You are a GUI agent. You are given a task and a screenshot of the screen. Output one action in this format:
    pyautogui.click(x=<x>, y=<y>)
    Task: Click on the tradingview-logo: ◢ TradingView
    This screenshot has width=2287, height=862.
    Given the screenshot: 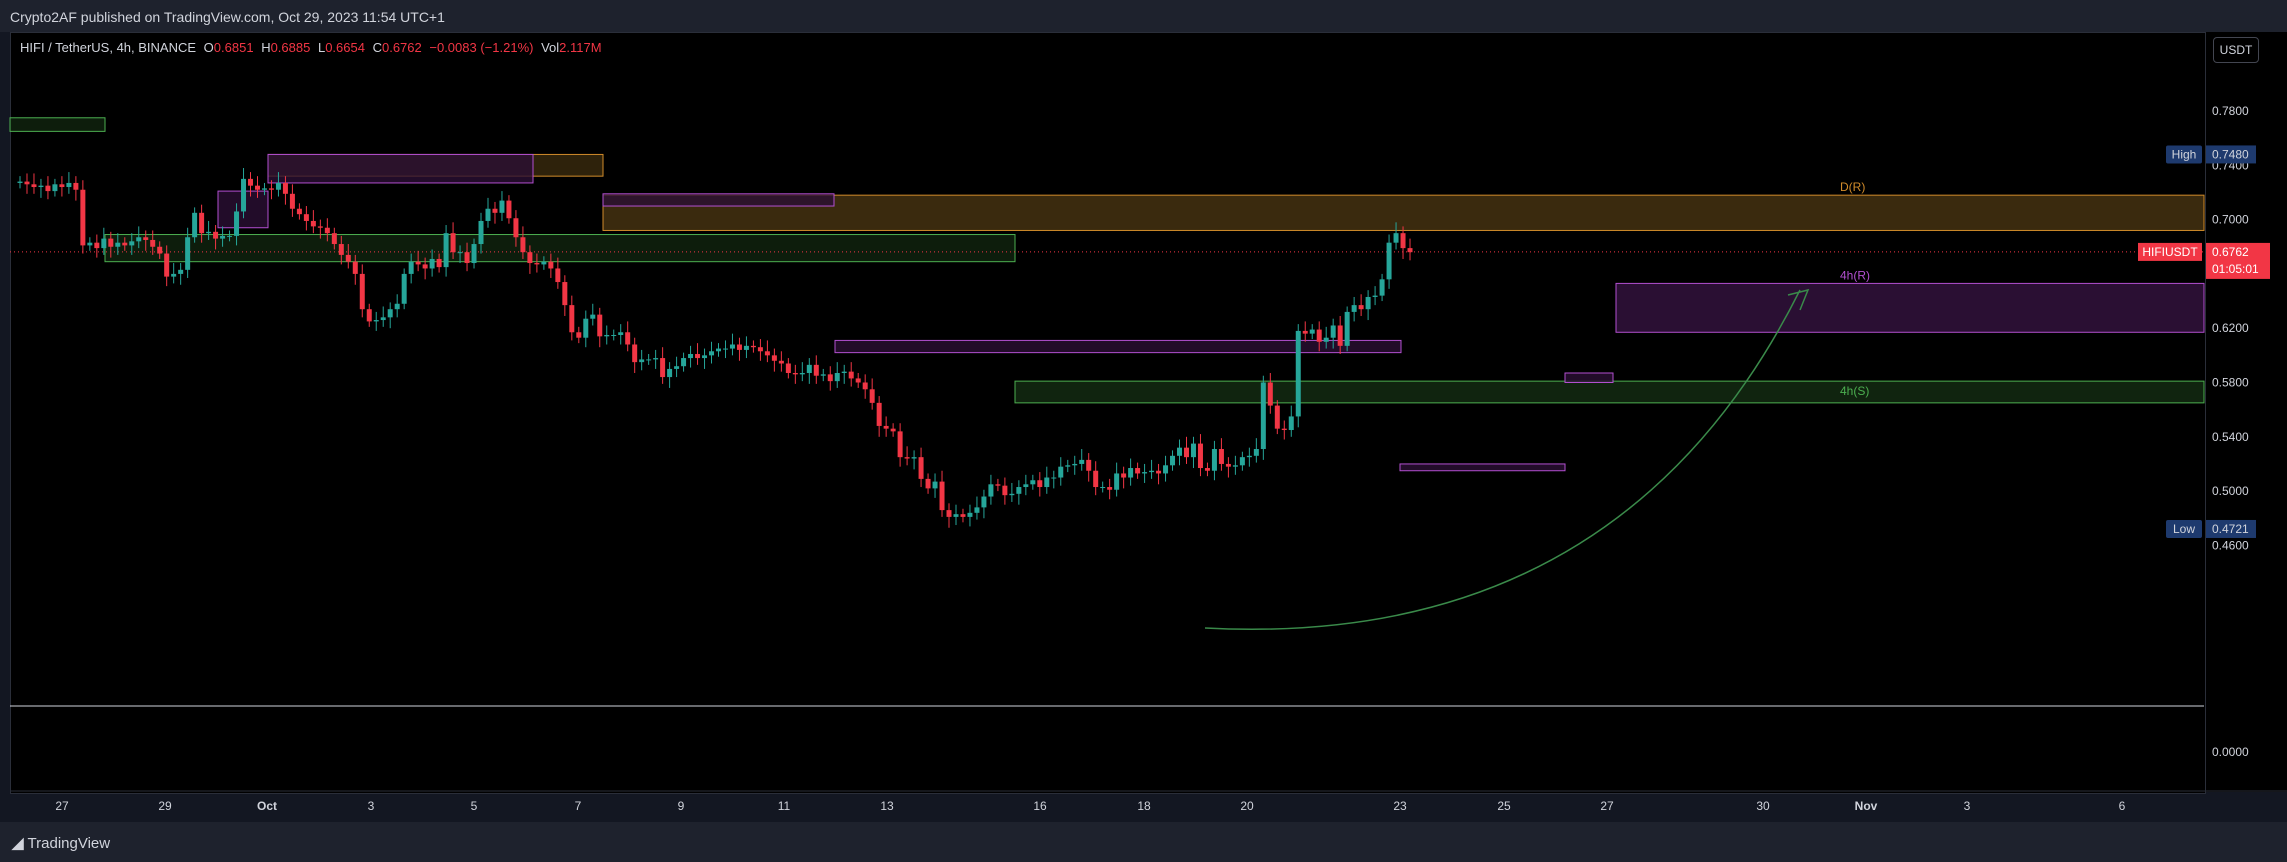 What is the action you would take?
    pyautogui.click(x=61, y=843)
    